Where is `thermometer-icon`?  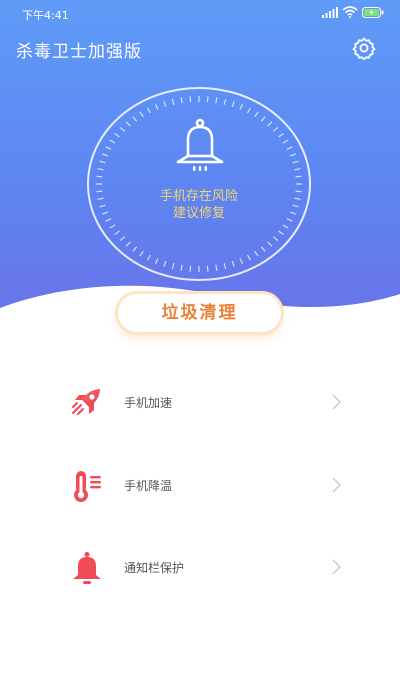
thermometer-icon is located at coordinates (87, 486).